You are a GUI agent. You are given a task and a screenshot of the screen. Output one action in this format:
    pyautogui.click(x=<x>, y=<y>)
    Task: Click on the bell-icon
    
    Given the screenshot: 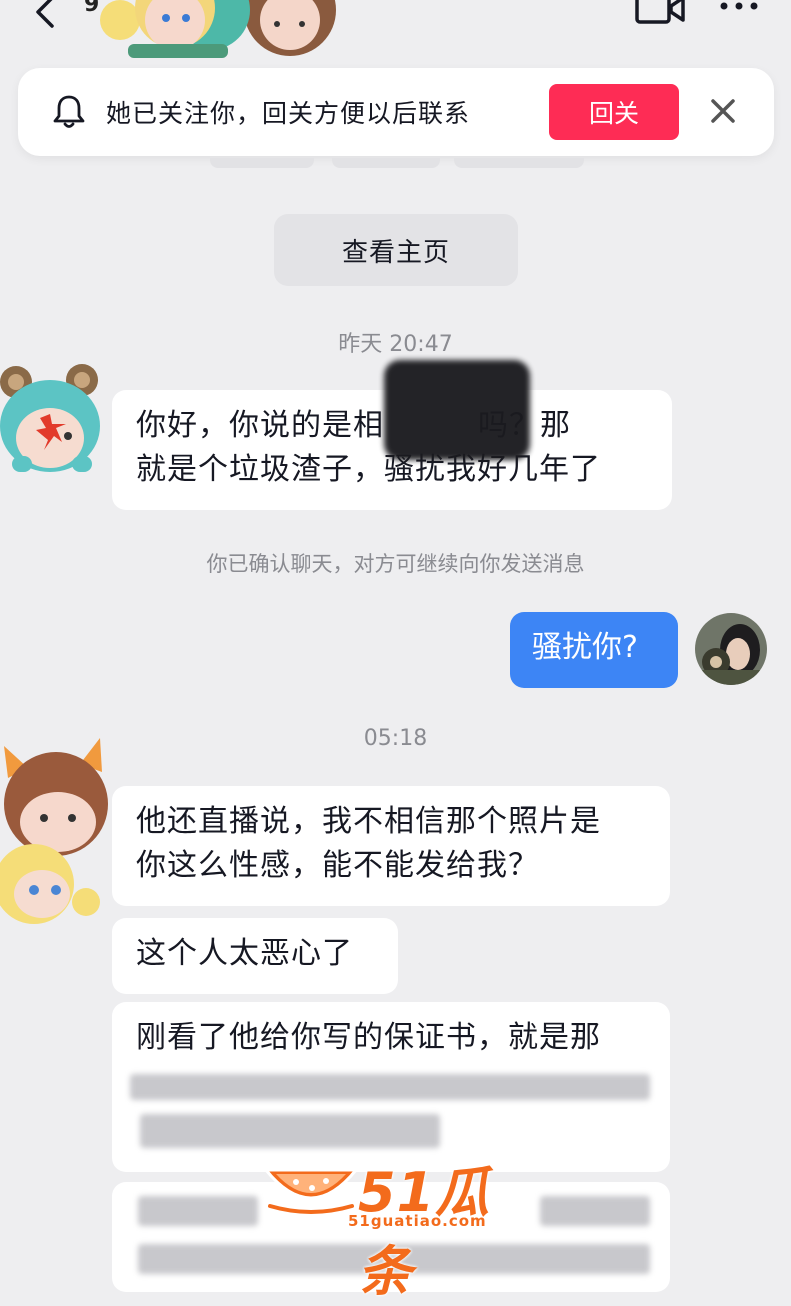 What is the action you would take?
    pyautogui.click(x=69, y=111)
    